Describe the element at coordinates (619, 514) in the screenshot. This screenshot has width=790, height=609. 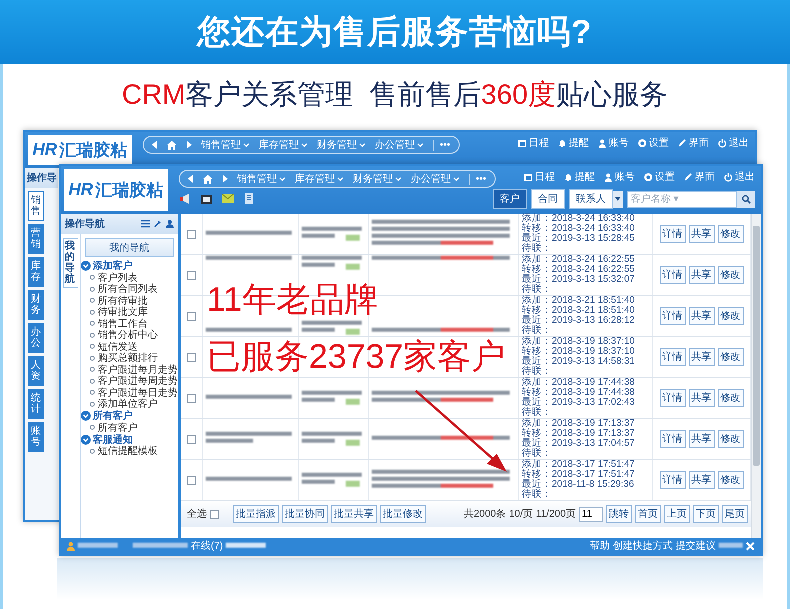
I see `pager-button: 跳转` at that location.